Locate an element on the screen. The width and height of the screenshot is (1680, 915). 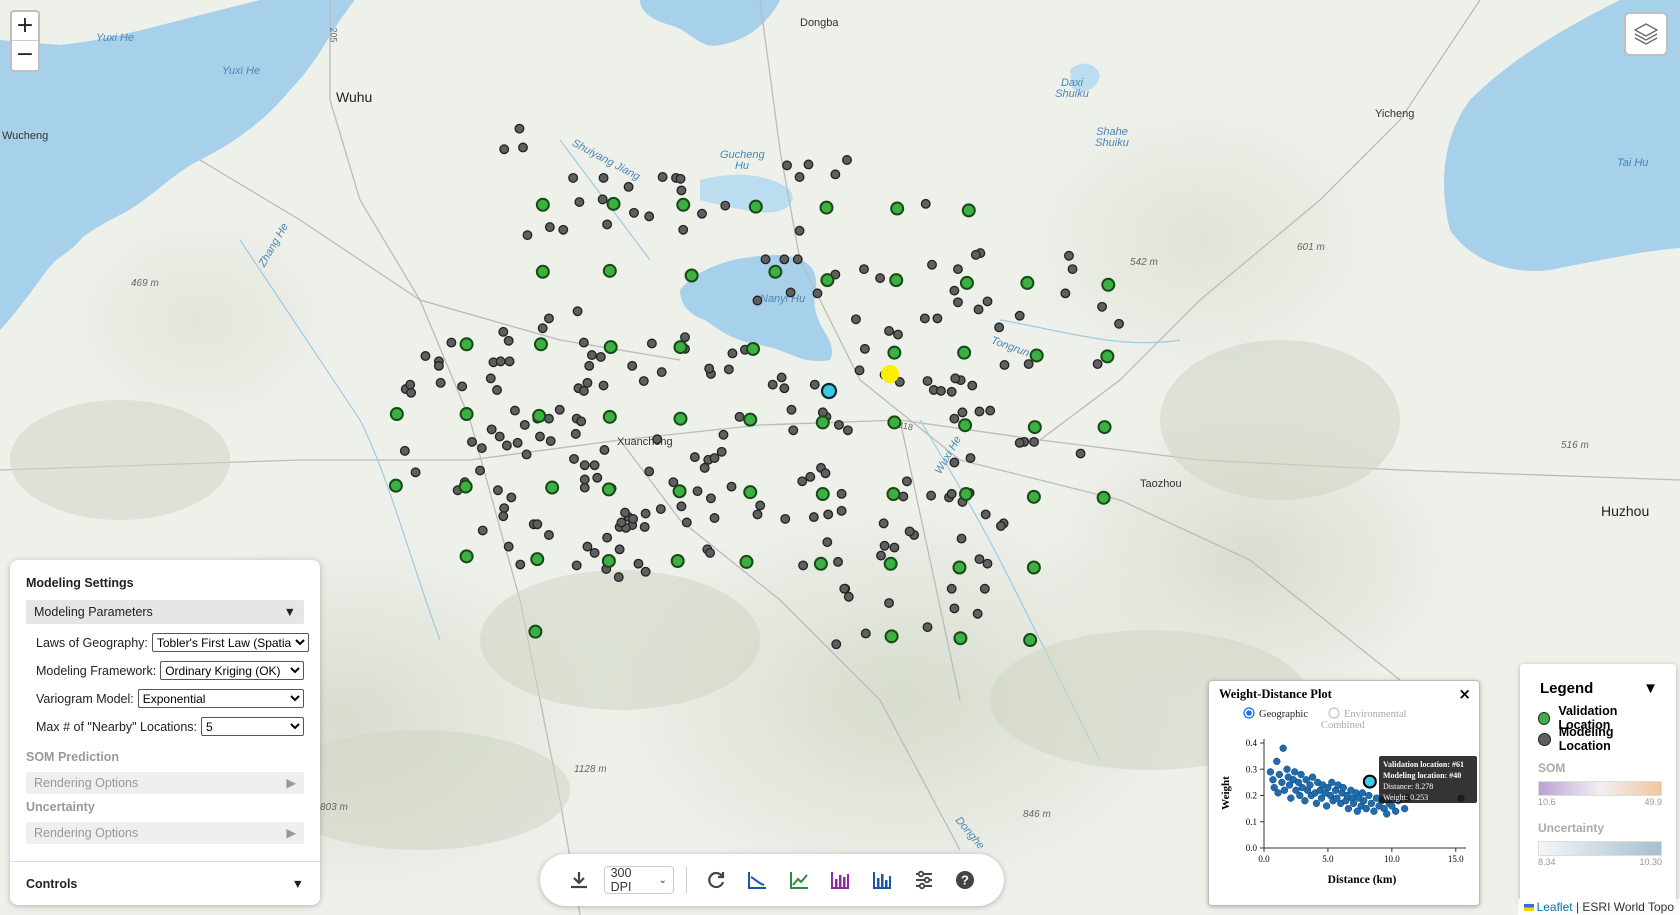
bar-chart-blue-button is located at coordinates (882, 880).